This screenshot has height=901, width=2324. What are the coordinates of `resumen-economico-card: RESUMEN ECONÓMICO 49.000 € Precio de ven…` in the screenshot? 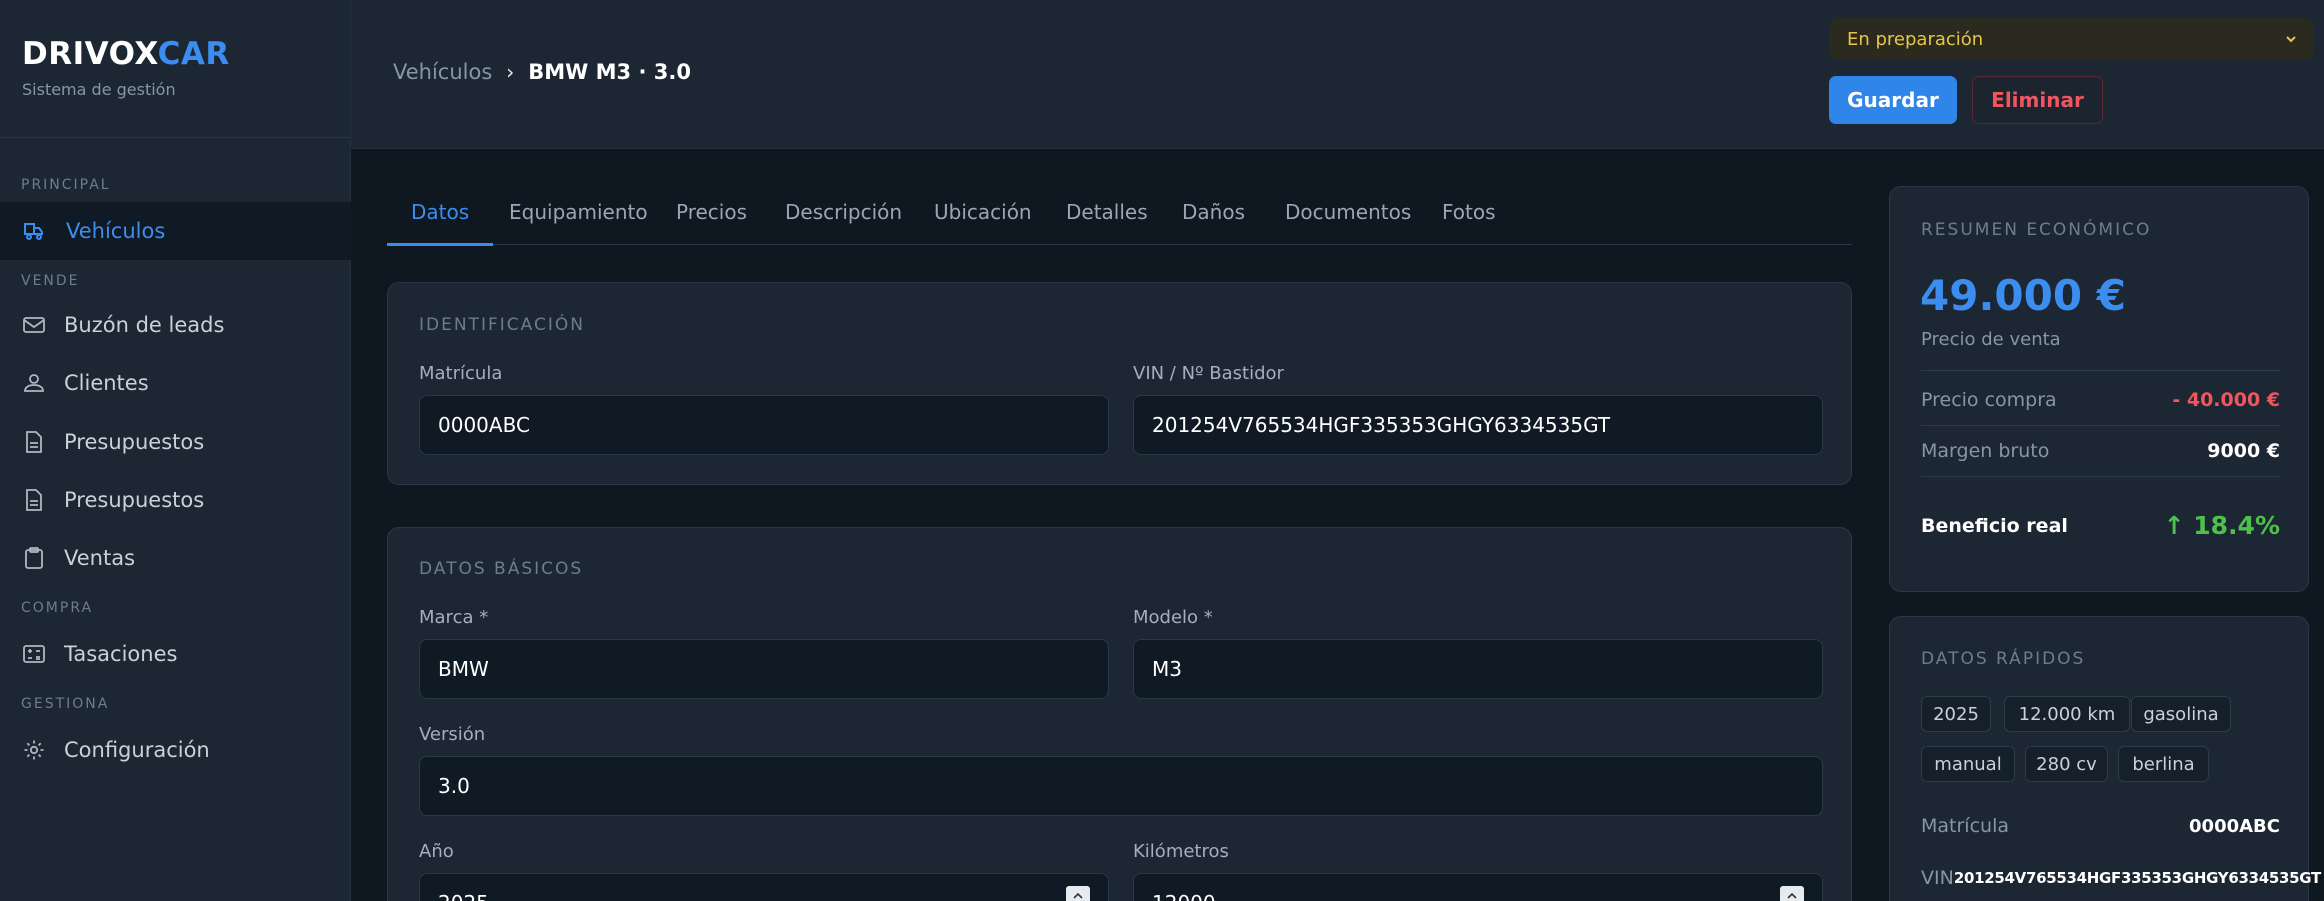 It's located at (2099, 389).